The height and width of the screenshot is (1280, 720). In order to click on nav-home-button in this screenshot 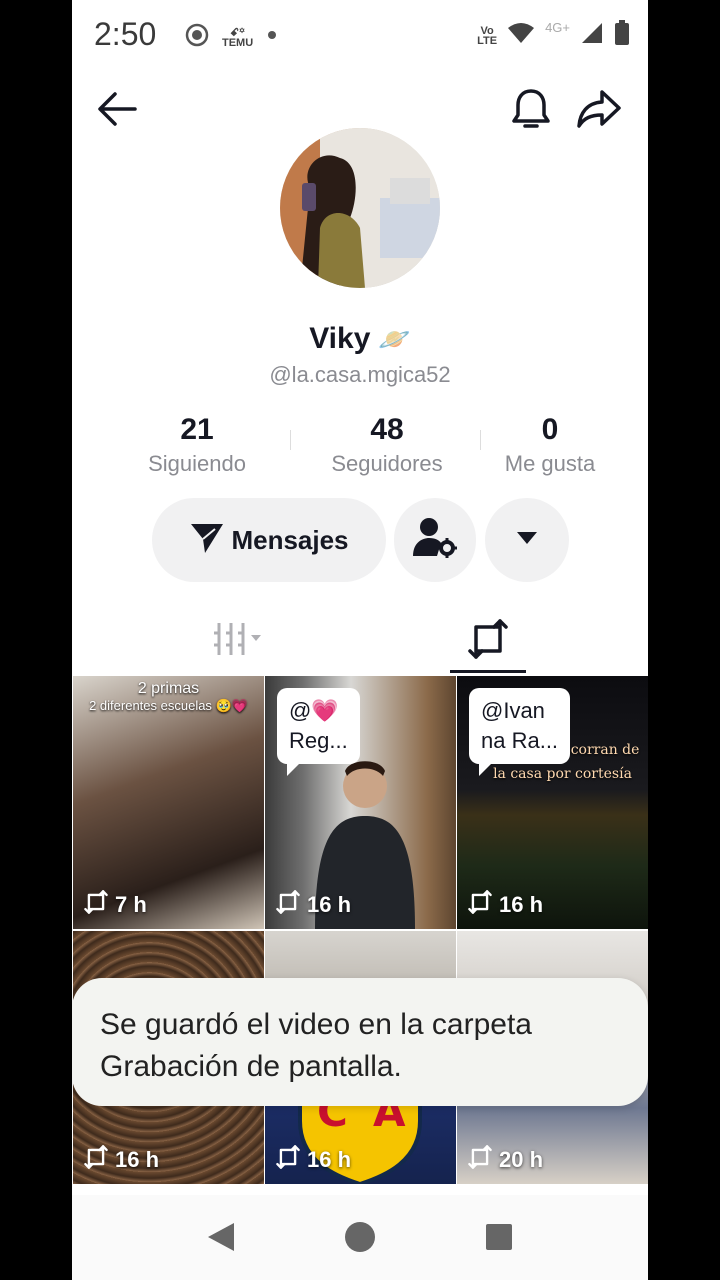, I will do `click(360, 1239)`.